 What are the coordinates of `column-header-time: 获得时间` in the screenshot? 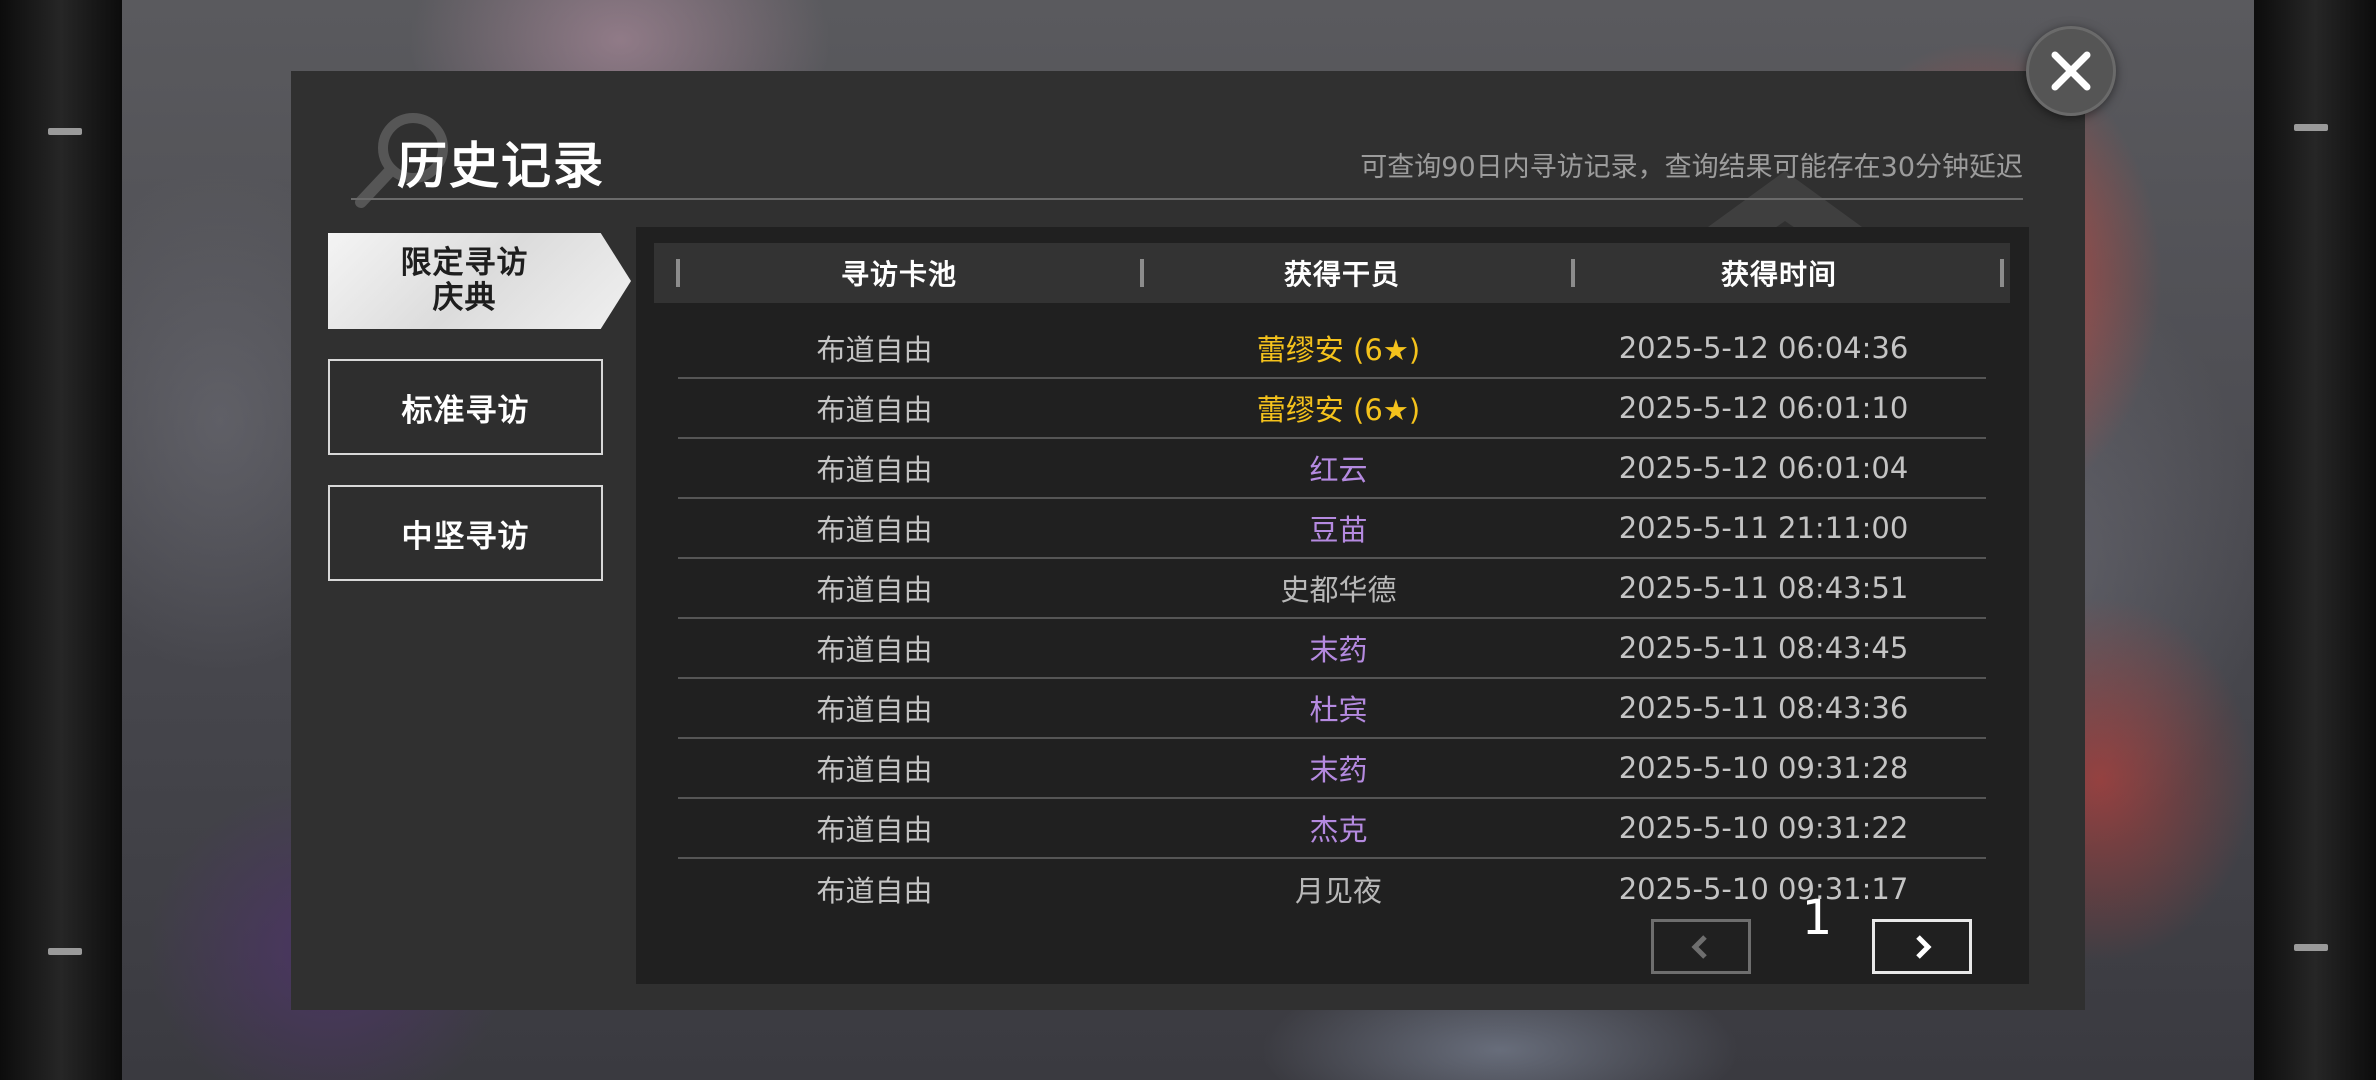 It's located at (1778, 274).